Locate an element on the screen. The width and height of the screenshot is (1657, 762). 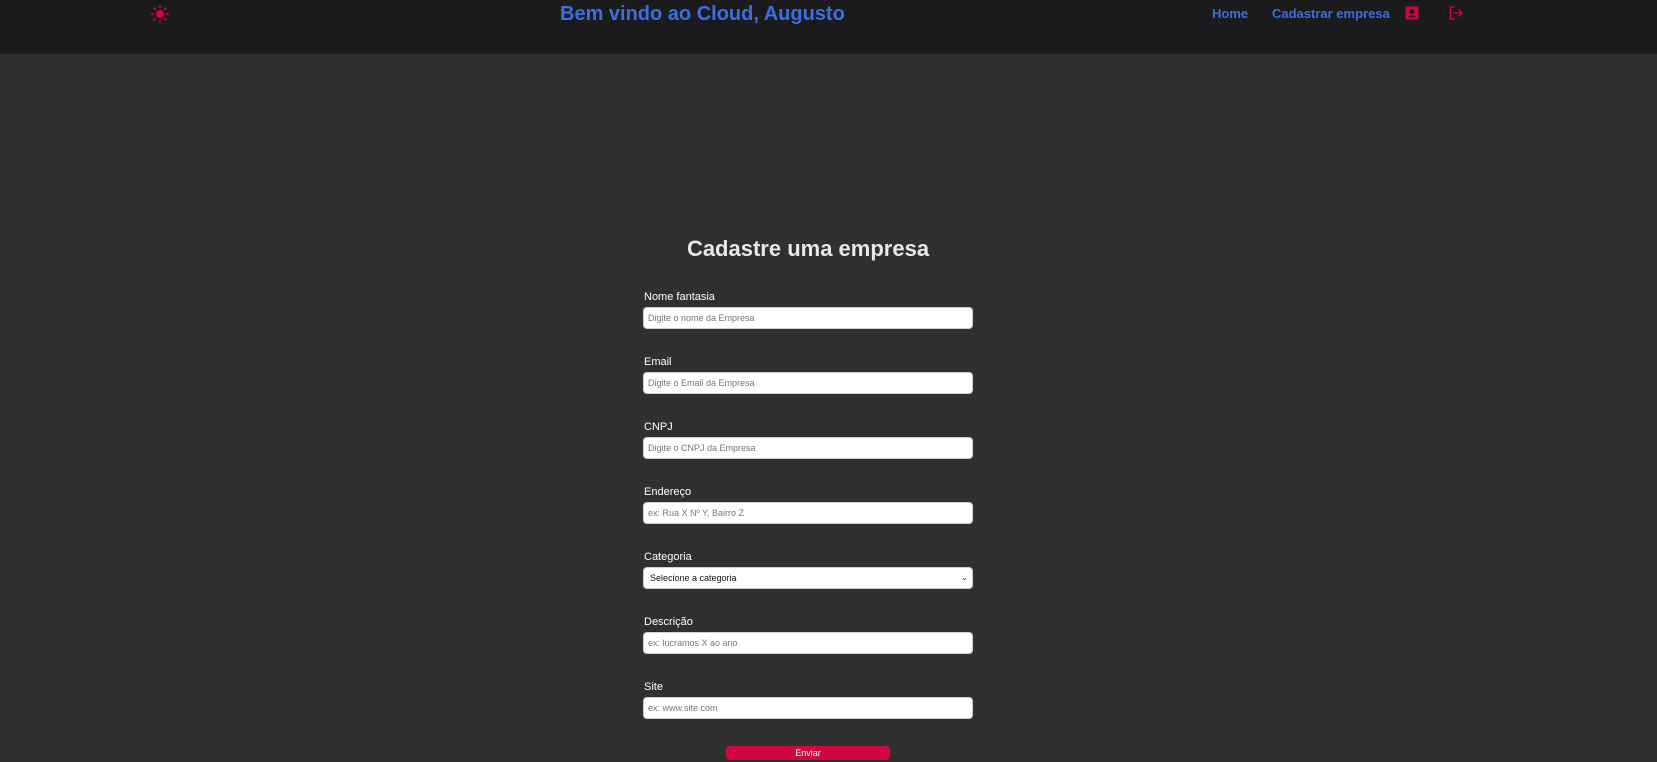
form-title: Cadastre uma empresa is located at coordinates (808, 248).